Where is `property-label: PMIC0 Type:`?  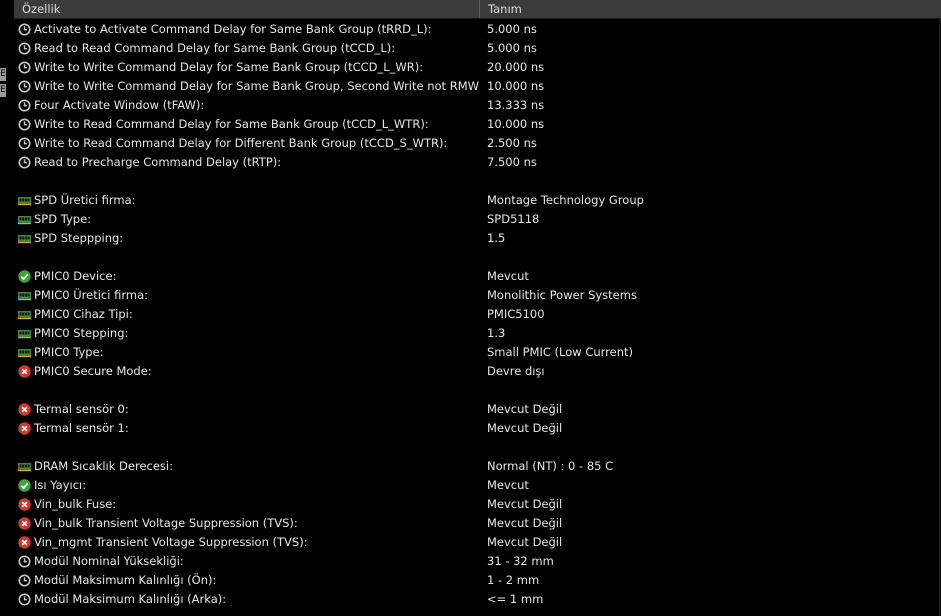
property-label: PMIC0 Type: is located at coordinates (69, 352).